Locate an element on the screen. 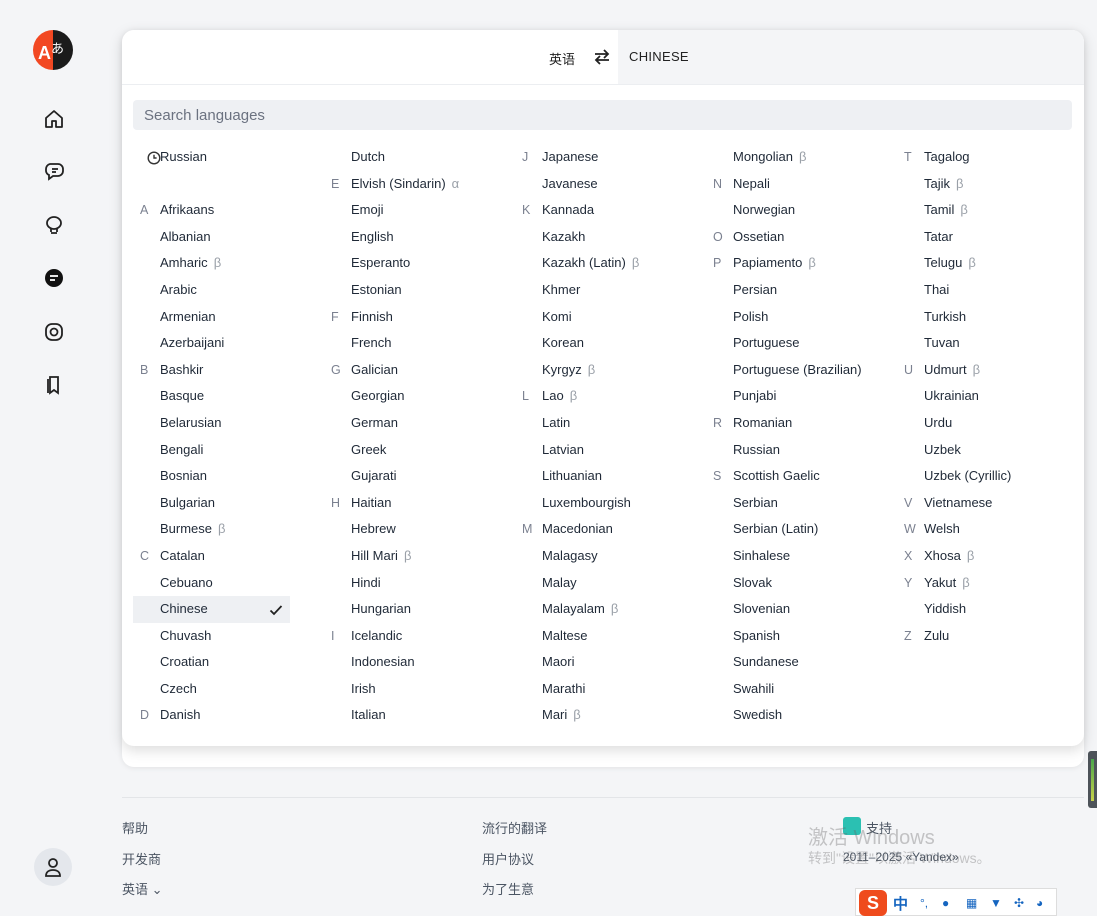  language-option: D Danish is located at coordinates (223, 715).